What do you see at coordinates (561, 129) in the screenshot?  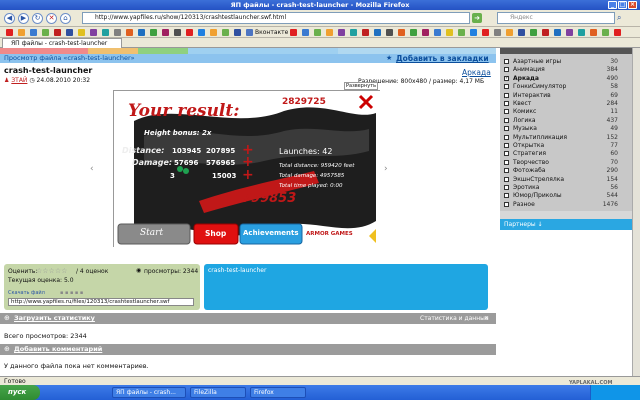 I see `genre-item: Музыка 49` at bounding box center [561, 129].